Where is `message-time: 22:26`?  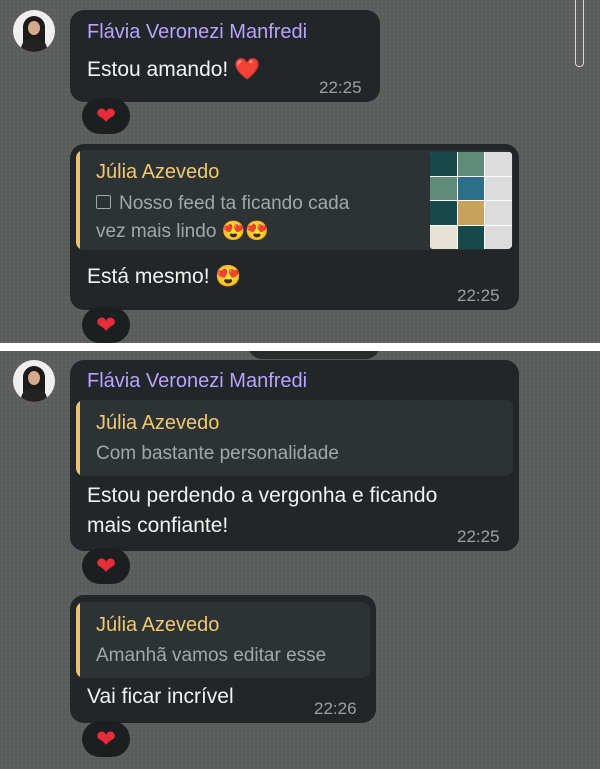 message-time: 22:26 is located at coordinates (335, 708).